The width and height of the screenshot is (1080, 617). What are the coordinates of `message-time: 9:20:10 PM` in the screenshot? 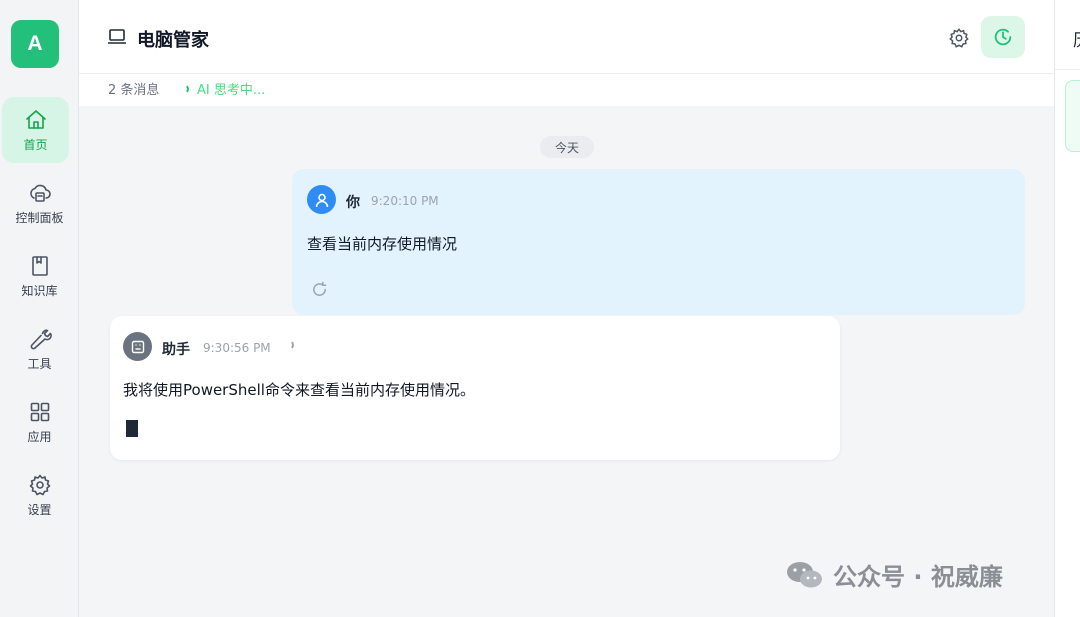 It's located at (405, 201).